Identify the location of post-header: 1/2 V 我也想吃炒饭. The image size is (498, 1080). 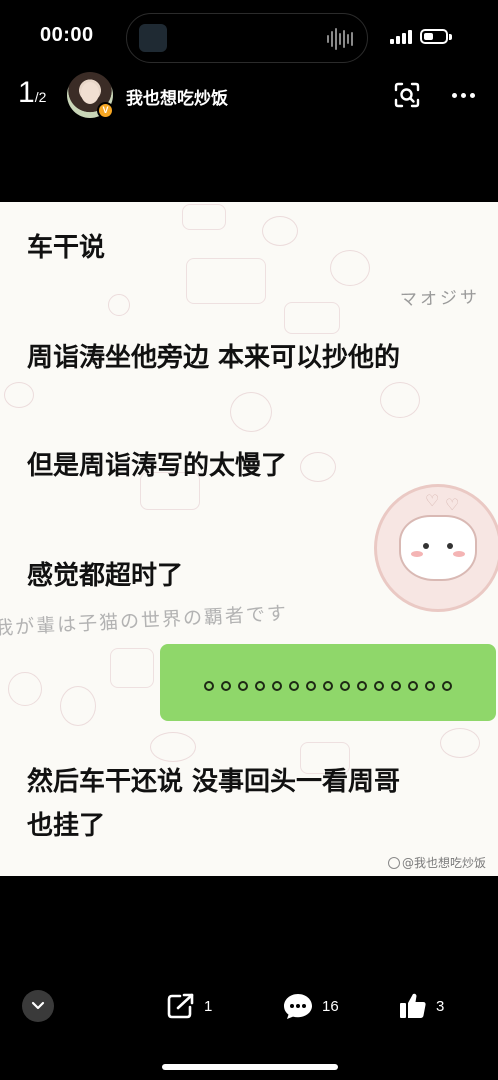
(249, 96).